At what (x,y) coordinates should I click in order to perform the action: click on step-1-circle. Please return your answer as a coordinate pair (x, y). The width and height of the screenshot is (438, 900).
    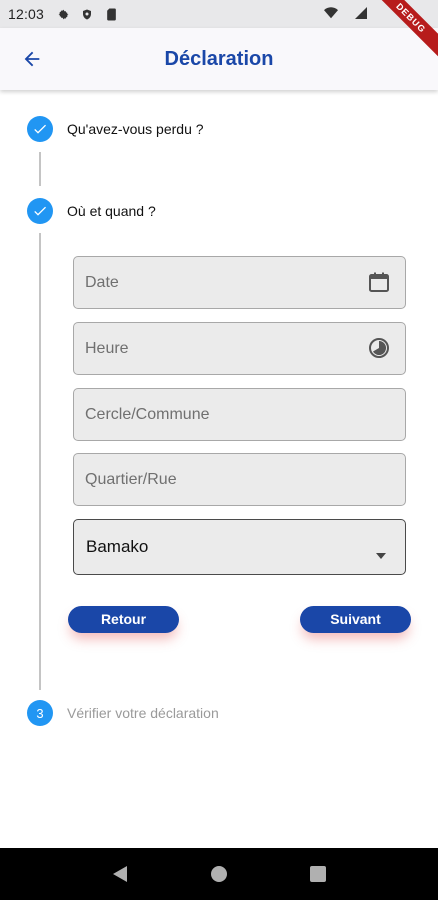
    Looking at the image, I should click on (40, 129).